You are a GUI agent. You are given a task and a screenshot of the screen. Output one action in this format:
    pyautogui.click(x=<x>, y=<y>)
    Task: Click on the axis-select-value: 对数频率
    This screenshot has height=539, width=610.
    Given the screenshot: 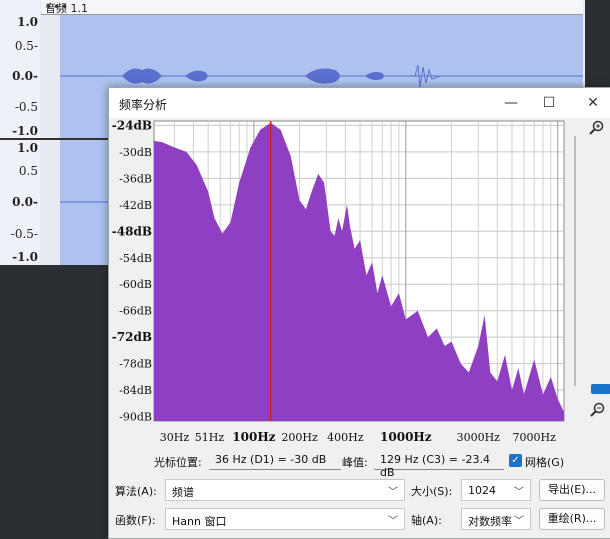 What is the action you would take?
    pyautogui.click(x=490, y=521)
    